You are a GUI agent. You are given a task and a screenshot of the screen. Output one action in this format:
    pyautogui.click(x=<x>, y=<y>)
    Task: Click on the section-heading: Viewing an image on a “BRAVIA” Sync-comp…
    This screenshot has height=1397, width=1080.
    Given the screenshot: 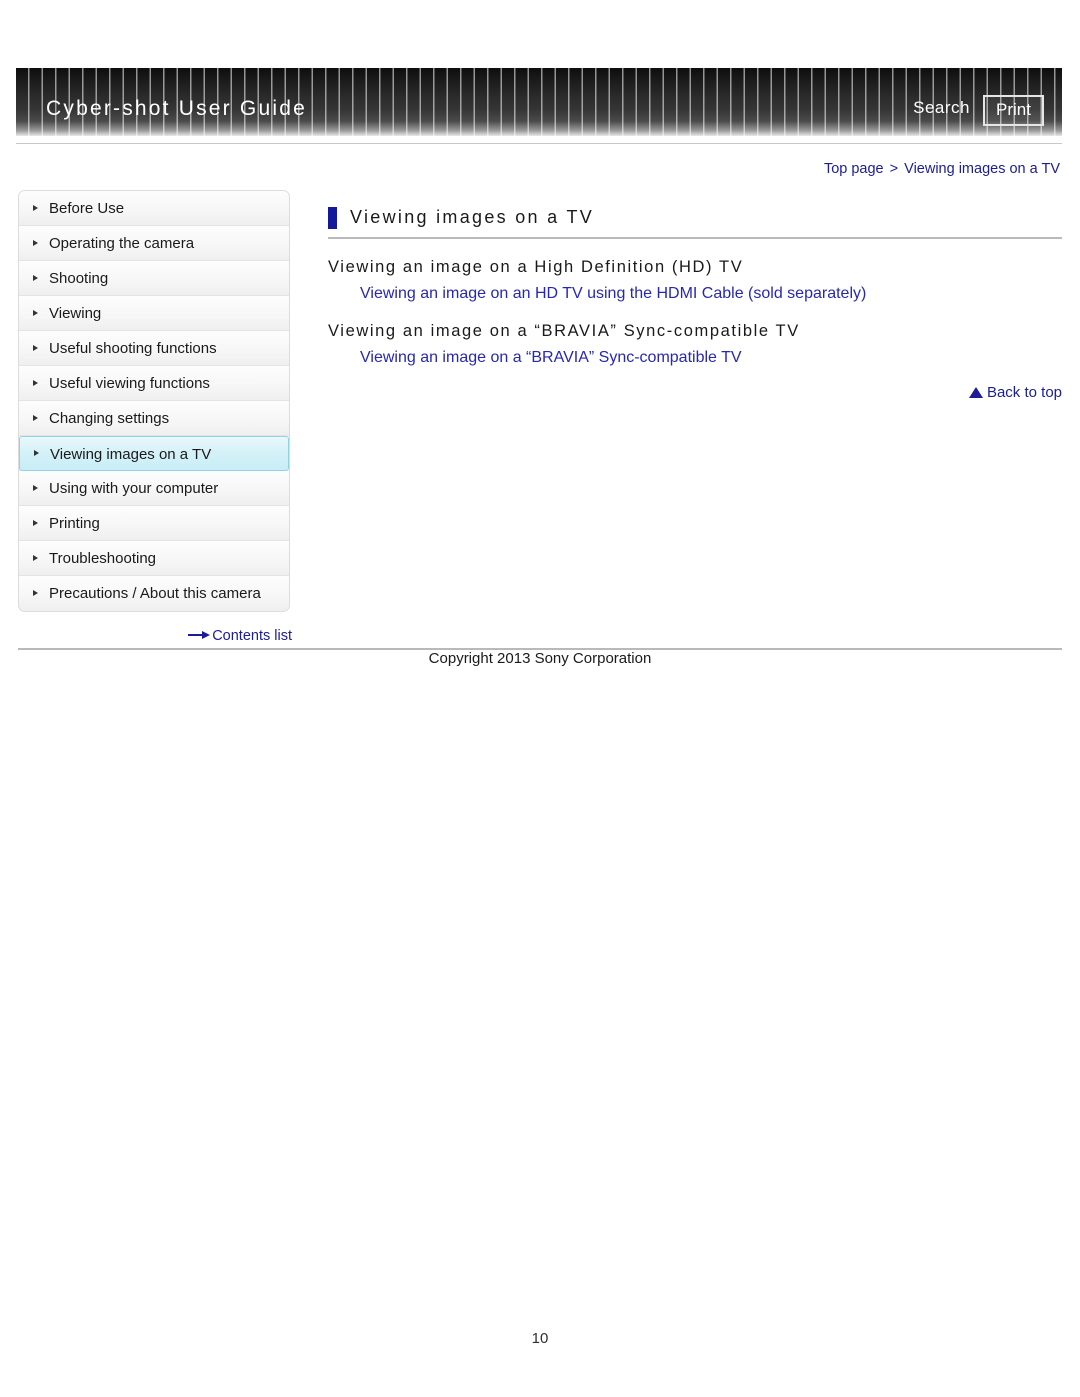 What is the action you would take?
    pyautogui.click(x=564, y=331)
    